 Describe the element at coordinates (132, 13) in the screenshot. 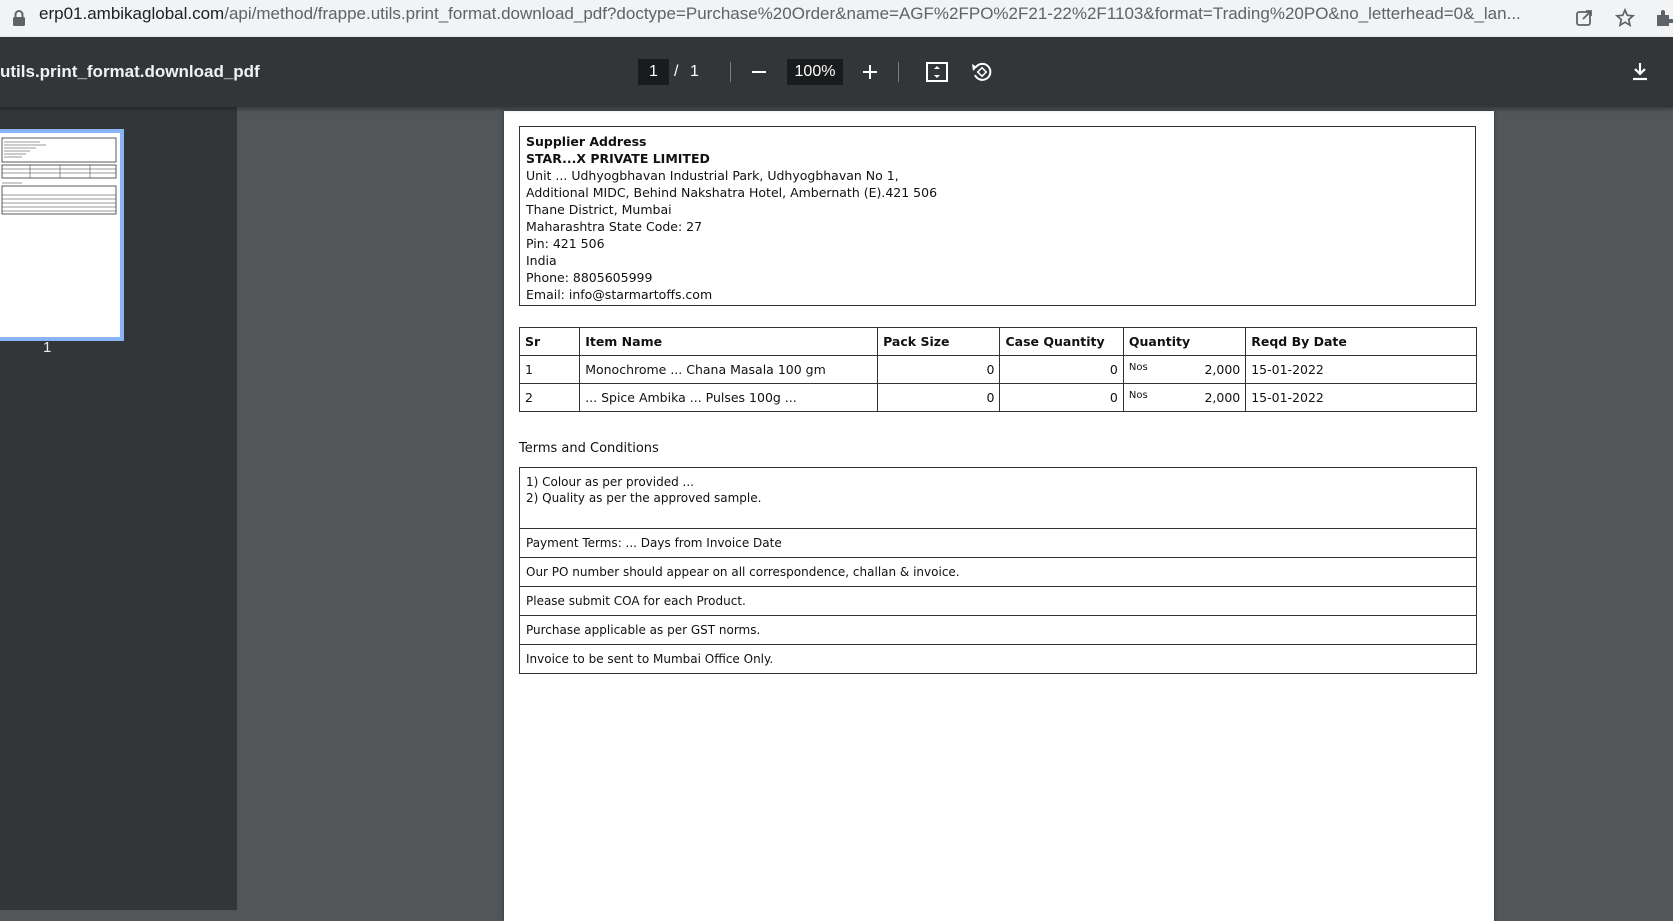

I see `url-host: erp01.ambikaglobal.com` at that location.